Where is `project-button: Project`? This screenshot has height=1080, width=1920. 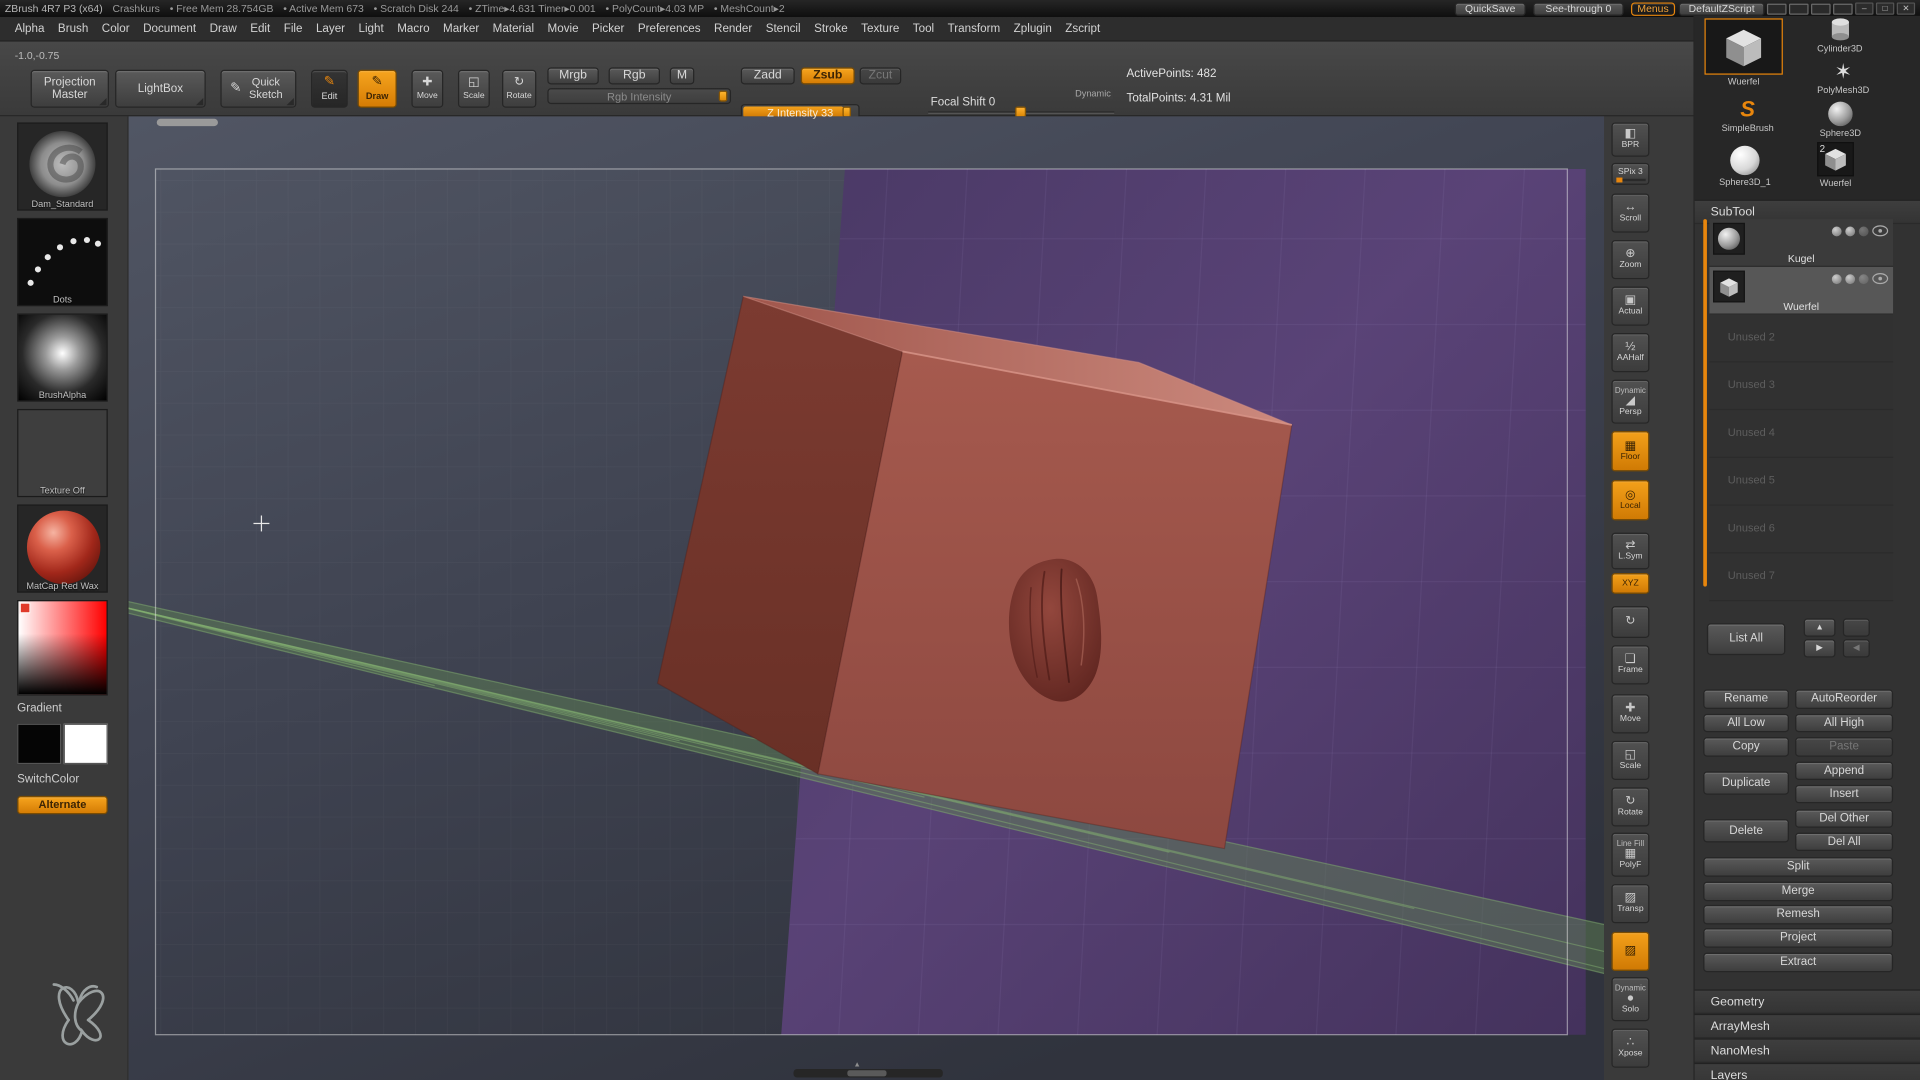 project-button: Project is located at coordinates (1798, 938).